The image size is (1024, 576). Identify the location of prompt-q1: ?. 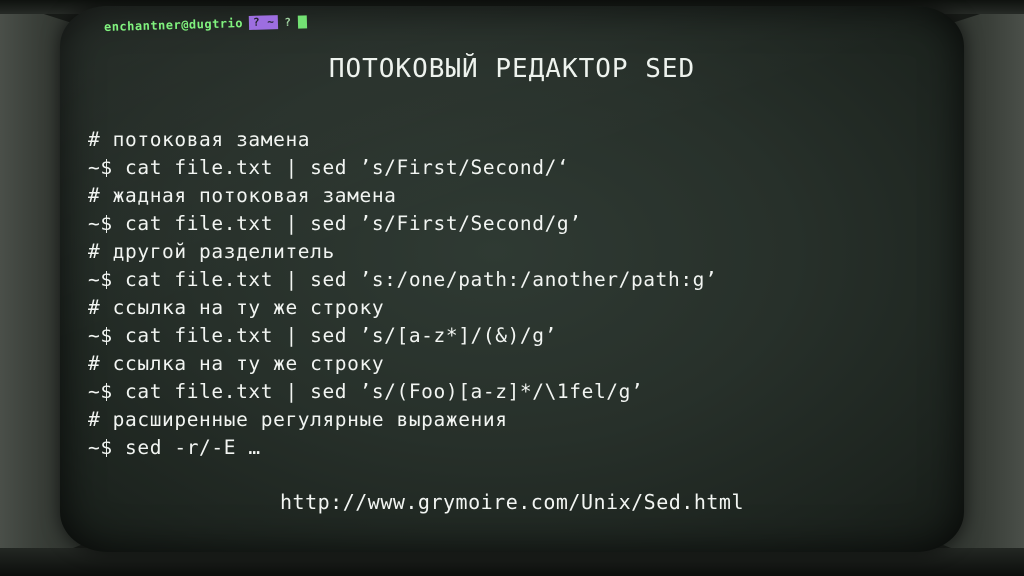
(256, 22).